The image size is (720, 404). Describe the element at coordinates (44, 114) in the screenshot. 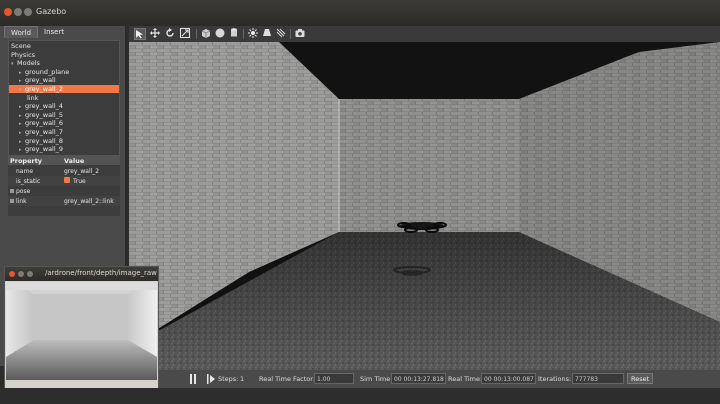

I see `tree-item-label: grey_wall_5` at that location.